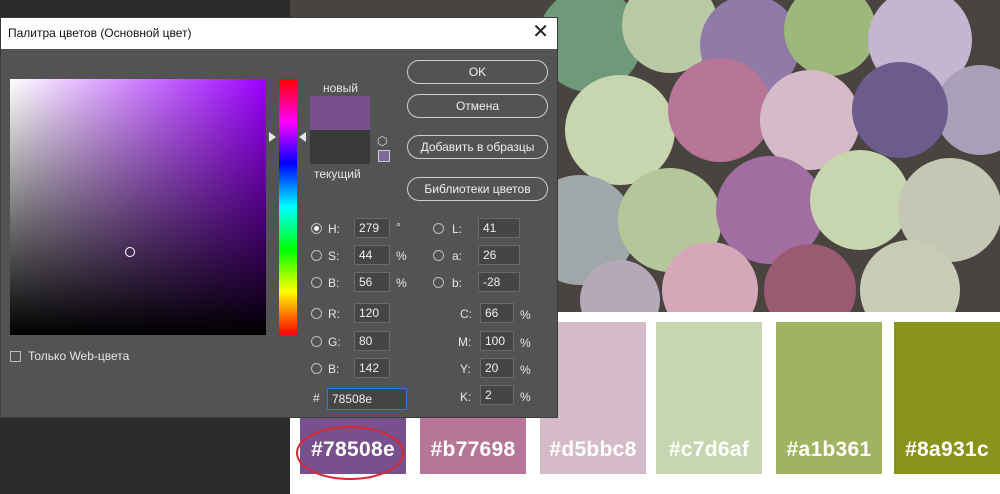 The height and width of the screenshot is (494, 1000). I want to click on saturation-radio, so click(316, 255).